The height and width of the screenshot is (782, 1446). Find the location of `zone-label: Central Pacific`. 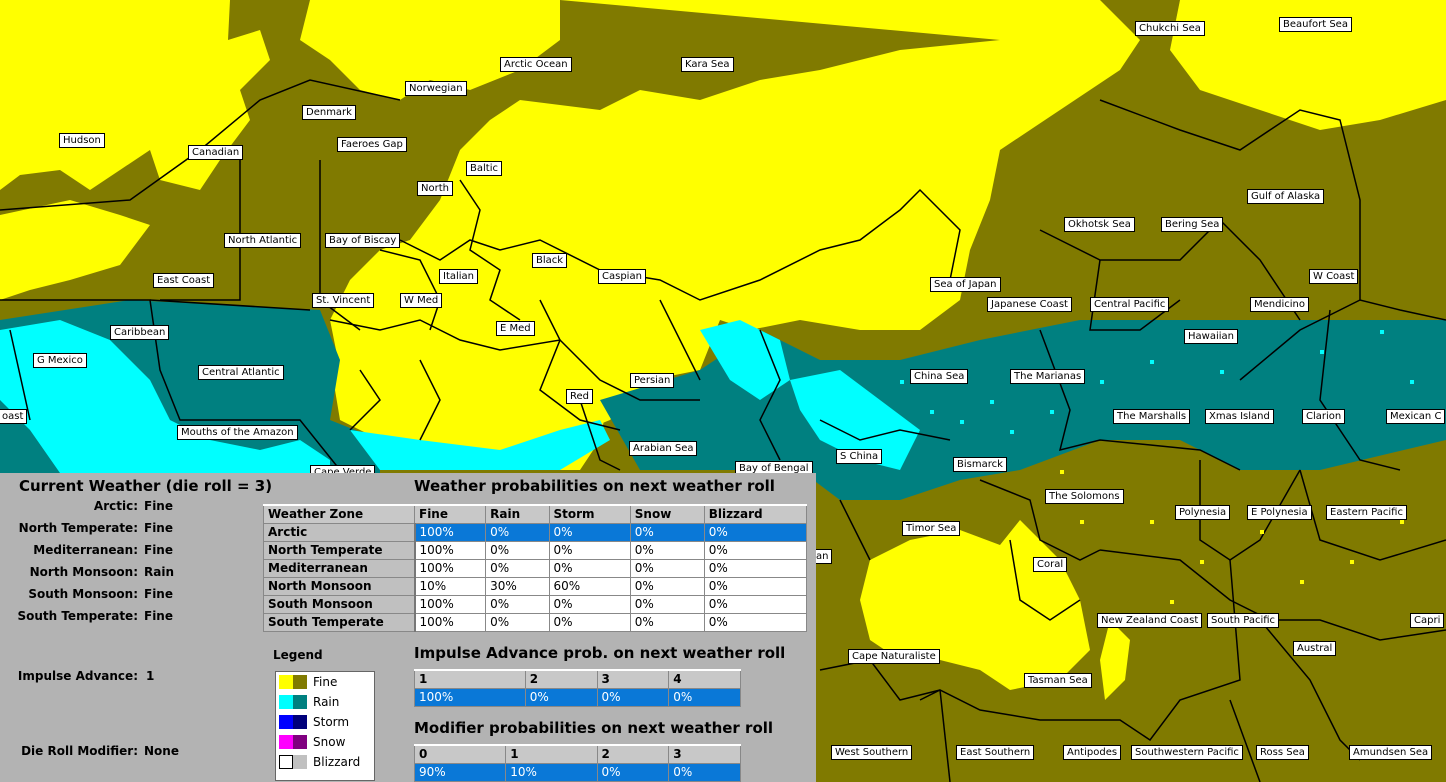

zone-label: Central Pacific is located at coordinates (1130, 304).